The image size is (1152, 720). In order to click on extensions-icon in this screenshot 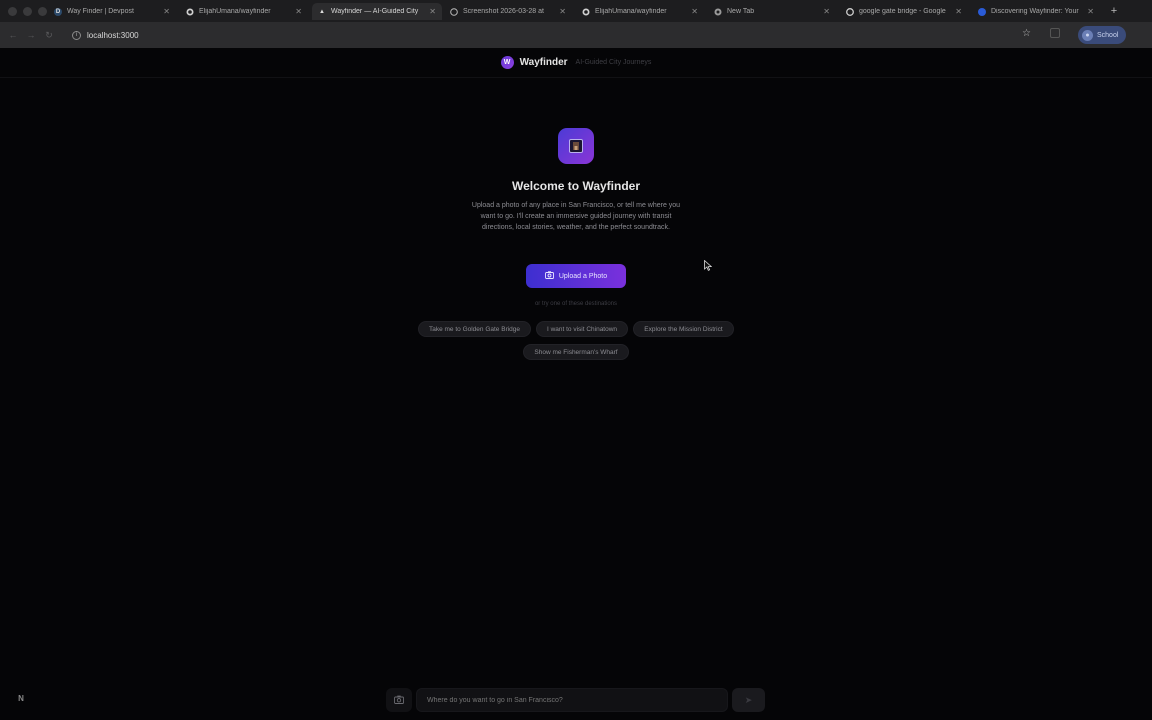, I will do `click(1055, 33)`.